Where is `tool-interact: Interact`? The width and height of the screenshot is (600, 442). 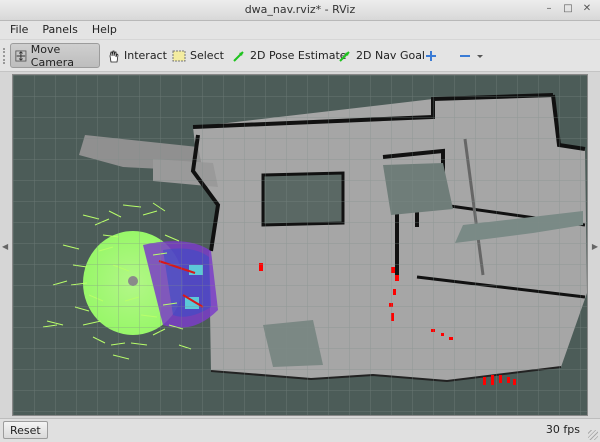 tool-interact: Interact is located at coordinates (136, 55).